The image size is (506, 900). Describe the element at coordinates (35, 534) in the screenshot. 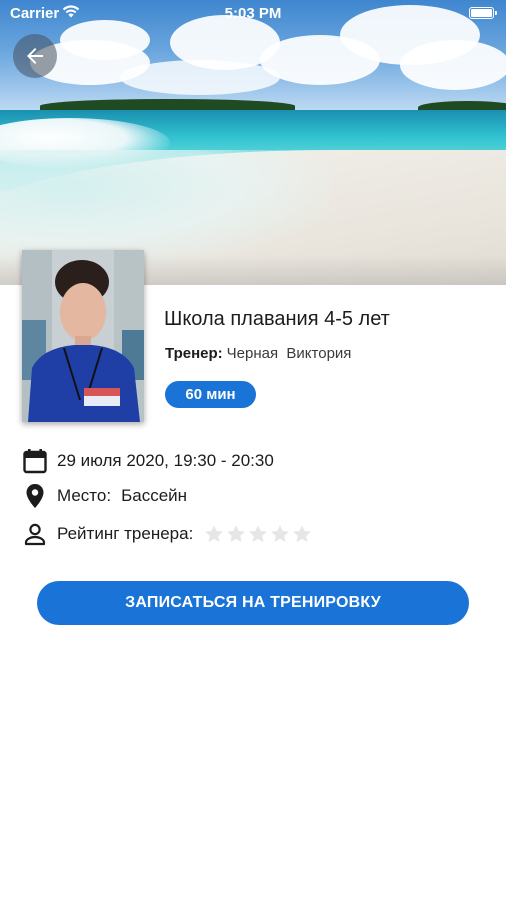

I see `person-icon` at that location.